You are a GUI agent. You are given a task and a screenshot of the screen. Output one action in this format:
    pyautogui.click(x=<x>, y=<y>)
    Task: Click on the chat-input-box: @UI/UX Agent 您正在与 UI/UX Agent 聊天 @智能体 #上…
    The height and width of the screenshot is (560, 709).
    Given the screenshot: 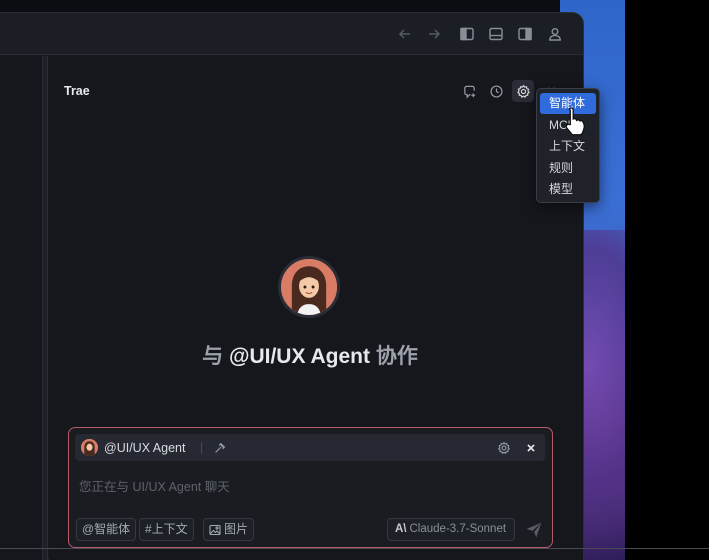 What is the action you would take?
    pyautogui.click(x=310, y=487)
    